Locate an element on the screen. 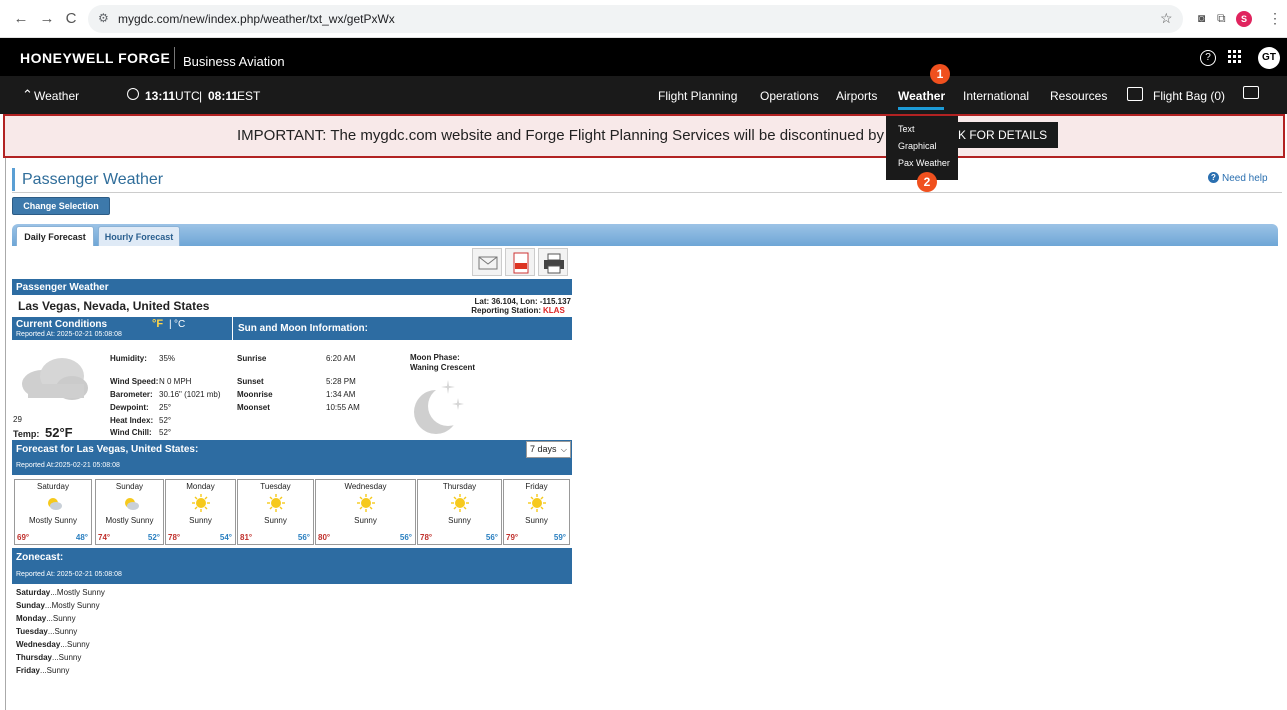 The height and width of the screenshot is (710, 1287). change-selection-button: Change Selection is located at coordinates (61, 206).